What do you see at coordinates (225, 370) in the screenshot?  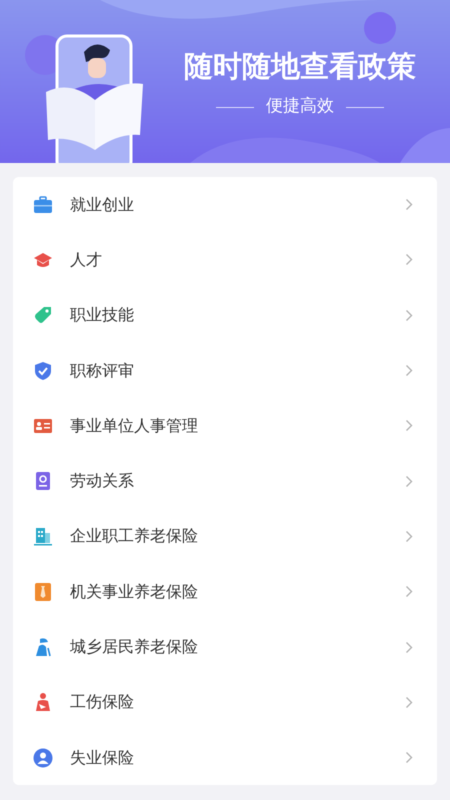 I see `menu-item: 职称评审` at bounding box center [225, 370].